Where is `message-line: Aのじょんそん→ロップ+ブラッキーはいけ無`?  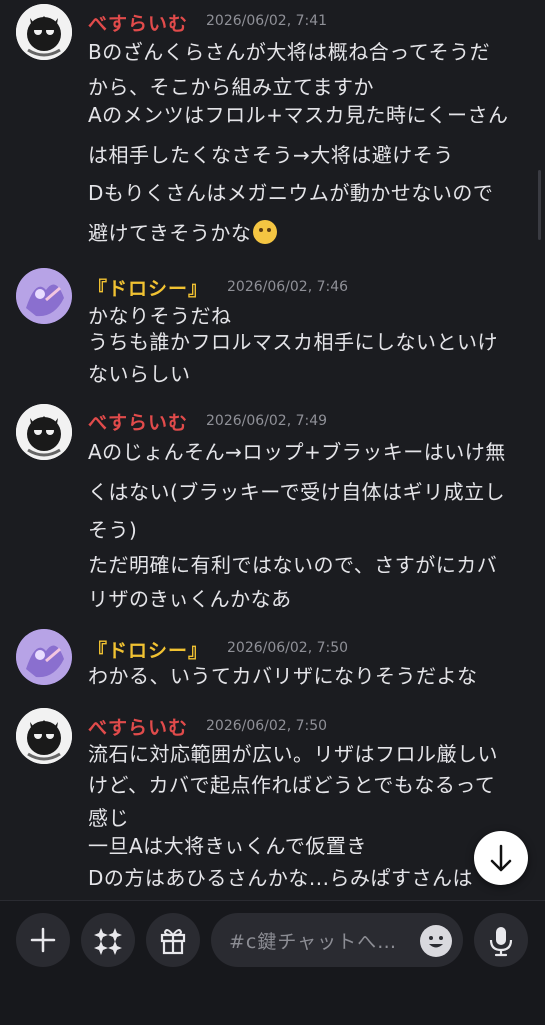 message-line: Aのじょんそん→ロップ+ブラッキーはいけ無 is located at coordinates (297, 452).